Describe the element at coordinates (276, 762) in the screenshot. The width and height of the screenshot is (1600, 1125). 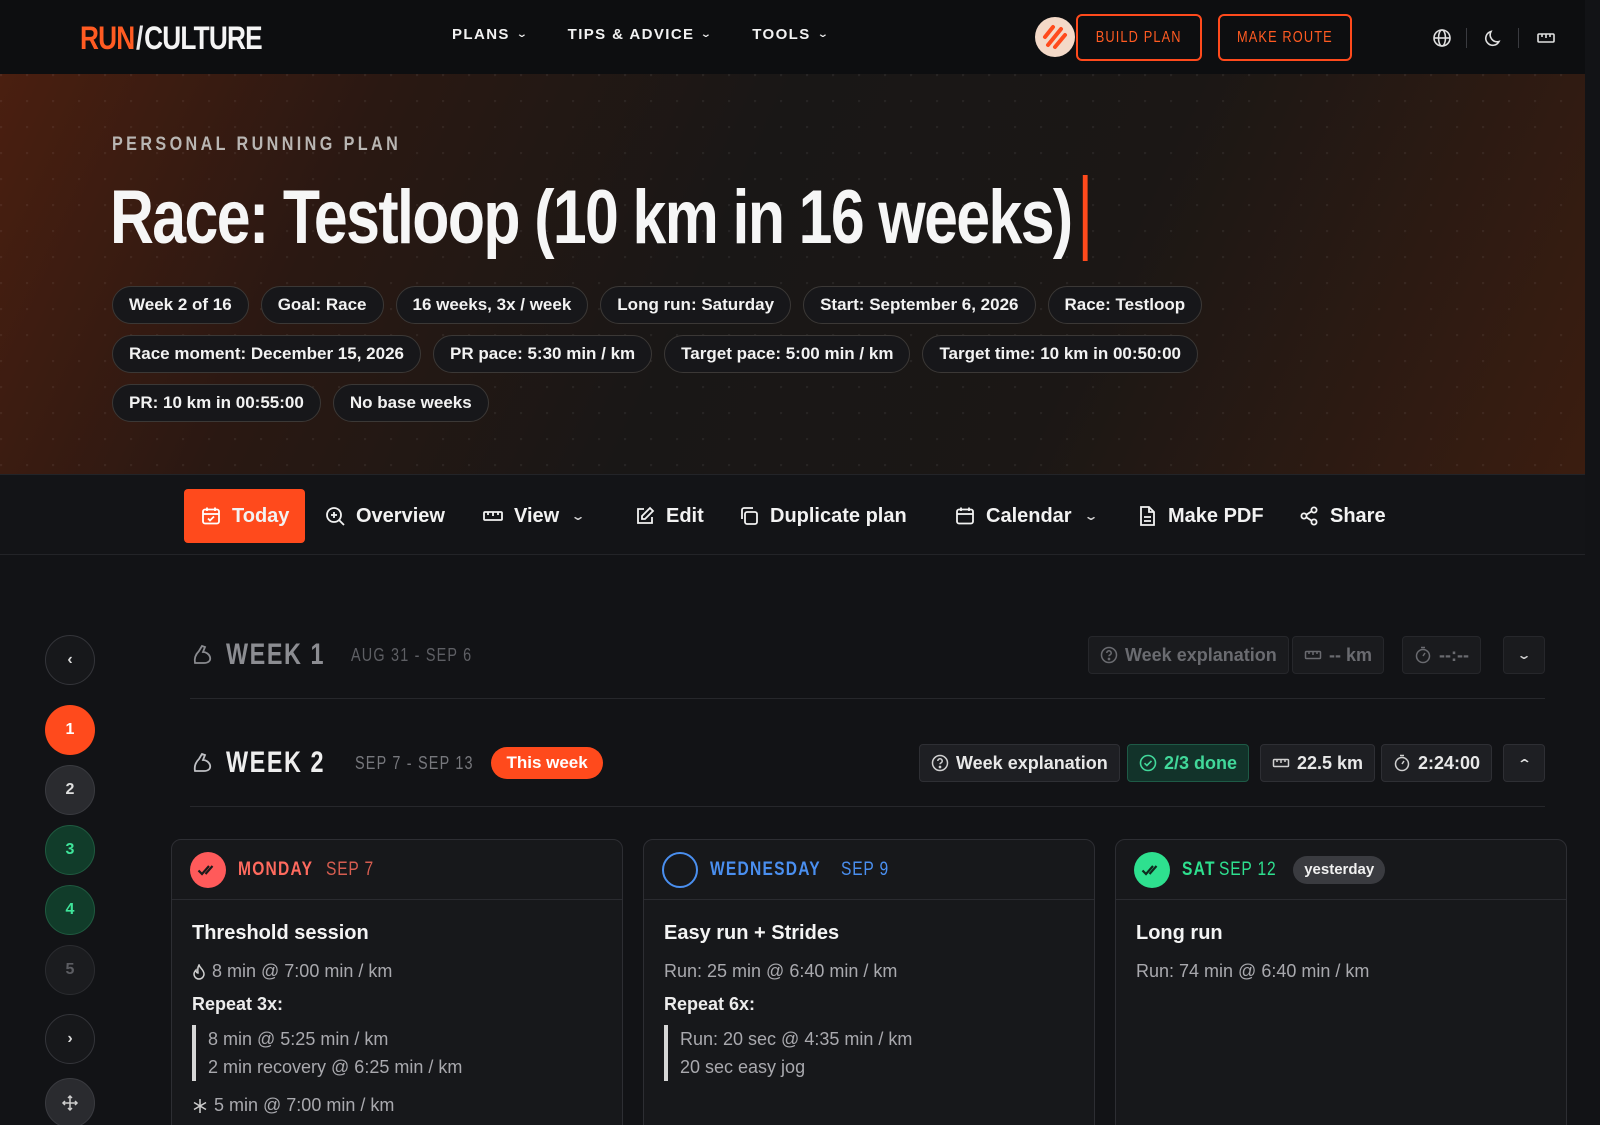
I see `week-2-label: WEEK 2` at that location.